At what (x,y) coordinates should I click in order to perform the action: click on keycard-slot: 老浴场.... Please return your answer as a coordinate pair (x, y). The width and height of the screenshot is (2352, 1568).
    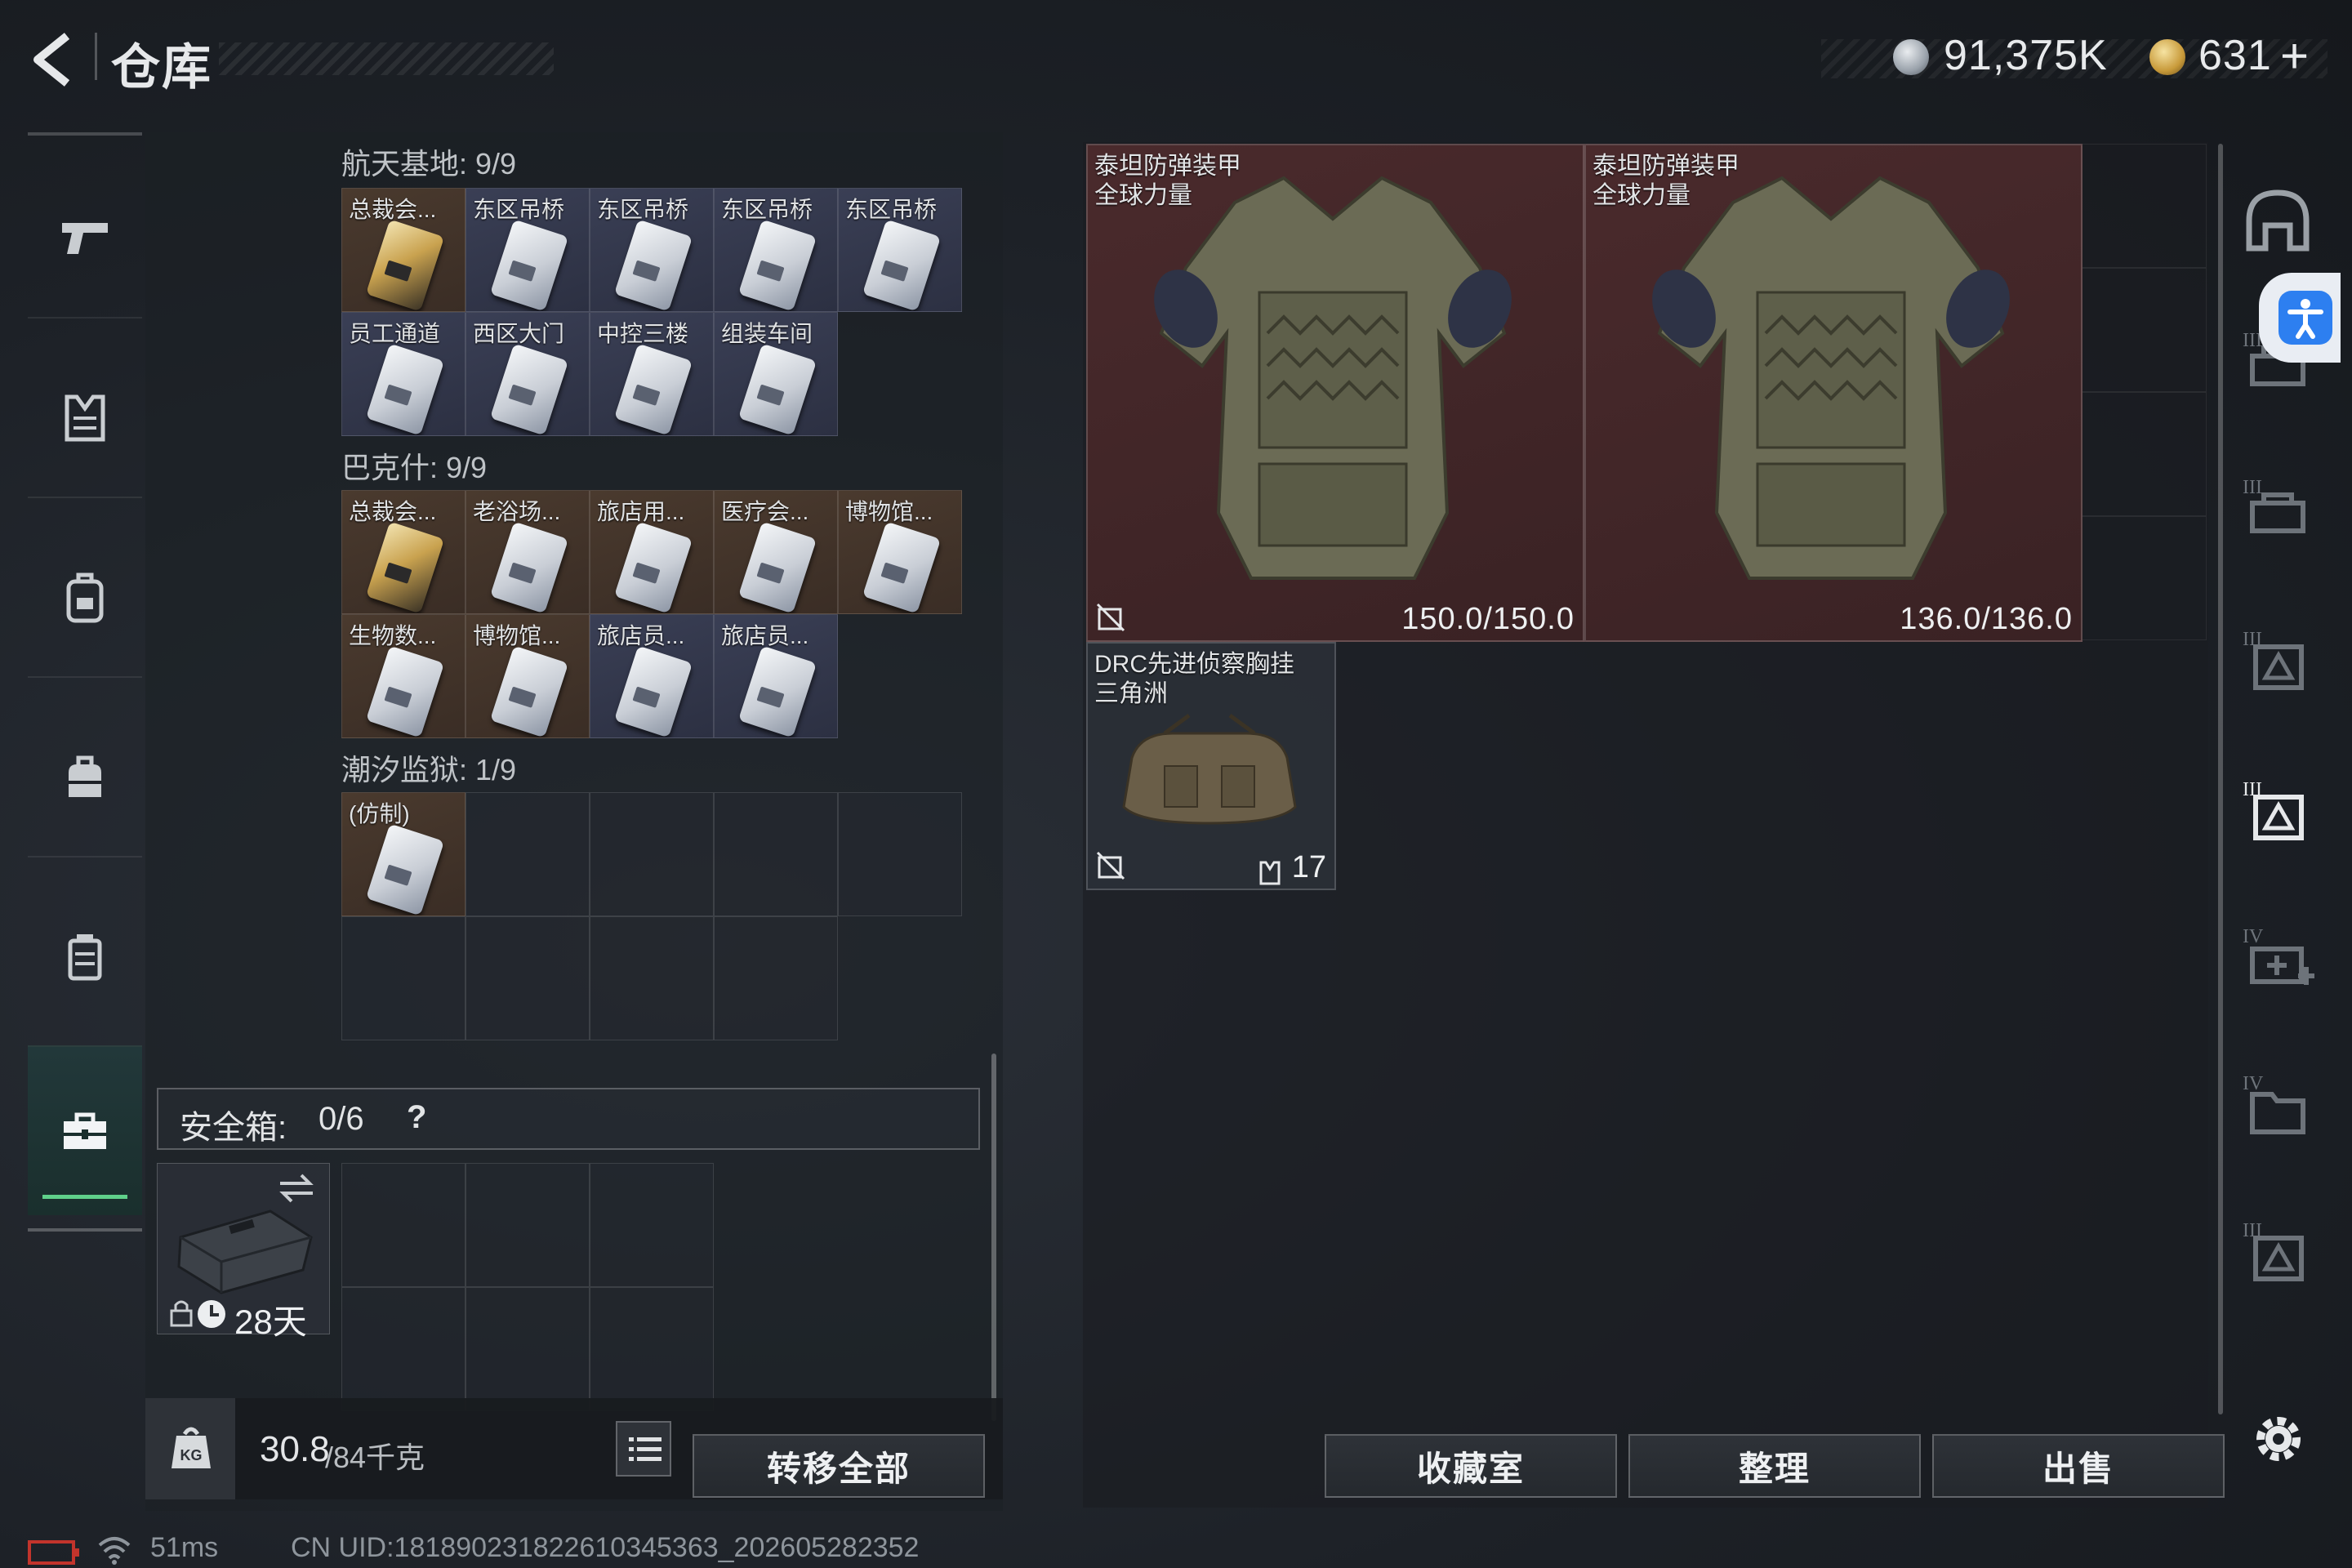
    Looking at the image, I should click on (528, 552).